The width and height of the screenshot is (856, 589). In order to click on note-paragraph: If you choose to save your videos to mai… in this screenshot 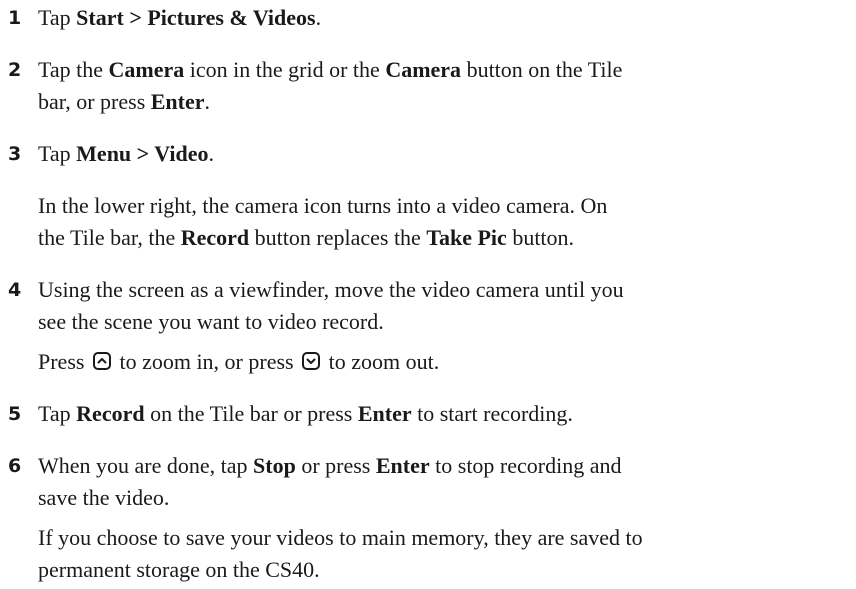, I will do `click(340, 553)`.